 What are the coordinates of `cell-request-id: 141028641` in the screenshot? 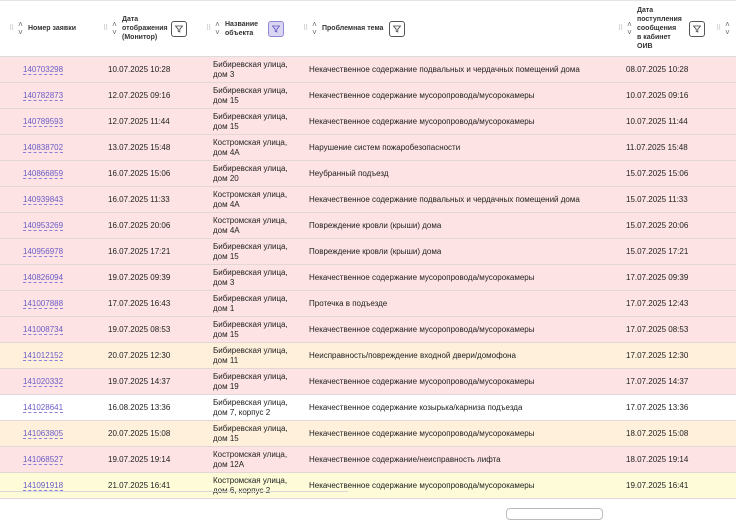 It's located at (43, 407).